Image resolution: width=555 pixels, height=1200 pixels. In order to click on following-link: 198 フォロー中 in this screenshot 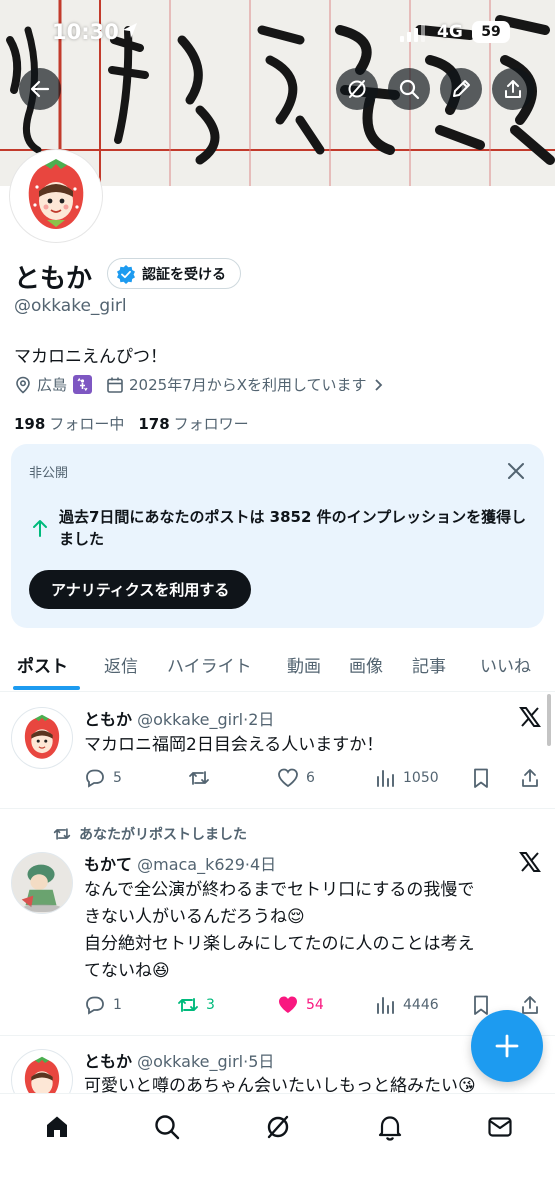, I will do `click(69, 423)`.